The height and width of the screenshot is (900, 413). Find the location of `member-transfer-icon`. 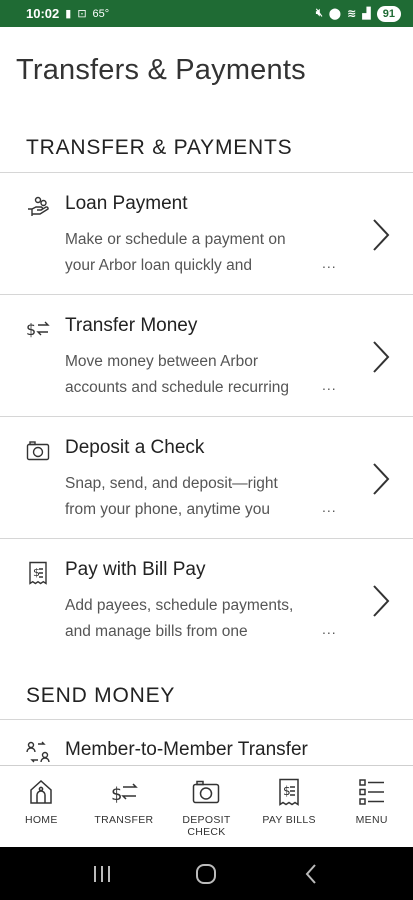

member-transfer-icon is located at coordinates (38, 752).